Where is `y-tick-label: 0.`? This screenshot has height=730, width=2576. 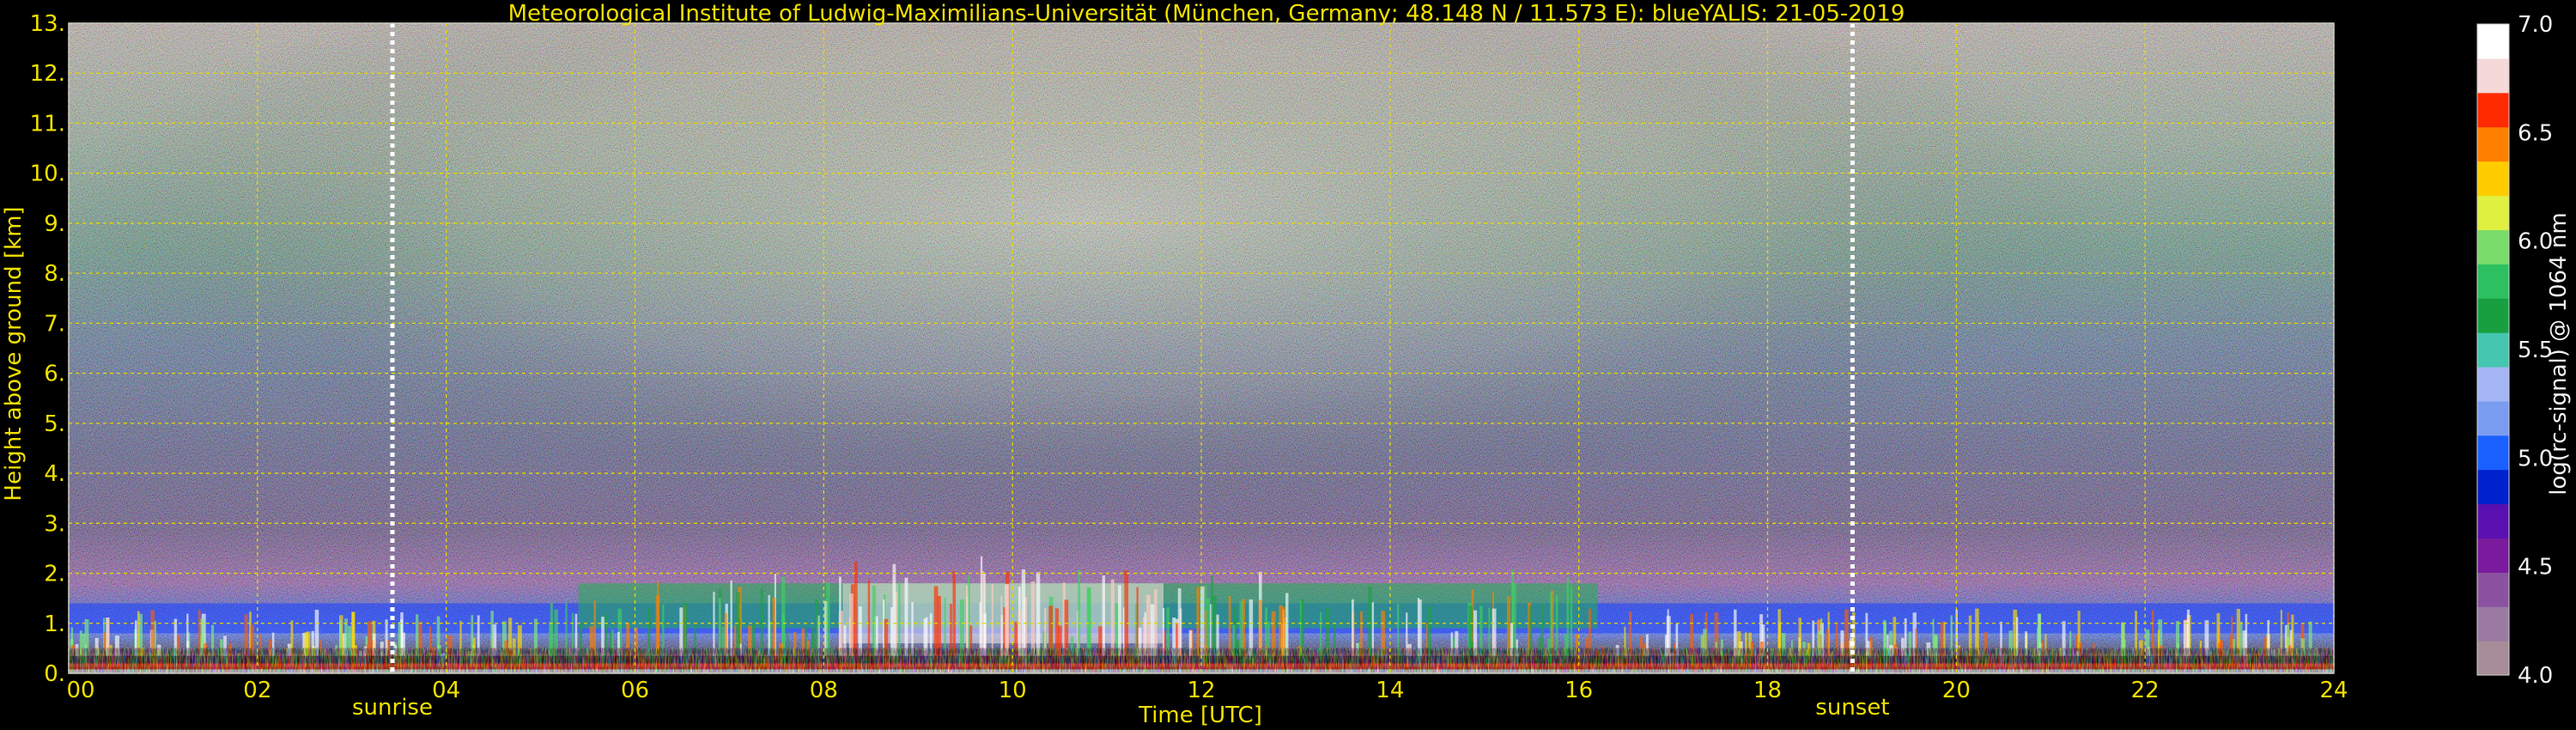
y-tick-label: 0. is located at coordinates (55, 674).